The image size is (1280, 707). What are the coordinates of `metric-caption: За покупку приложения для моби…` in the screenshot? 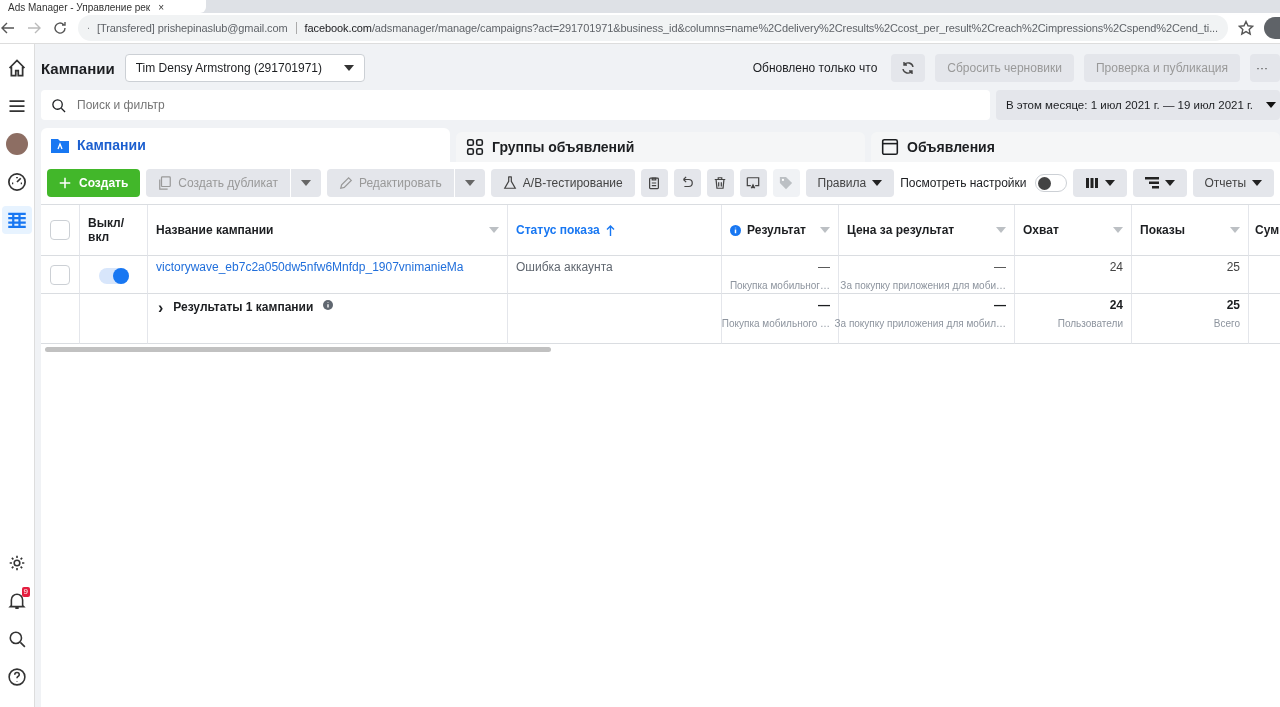 It's located at (923, 285).